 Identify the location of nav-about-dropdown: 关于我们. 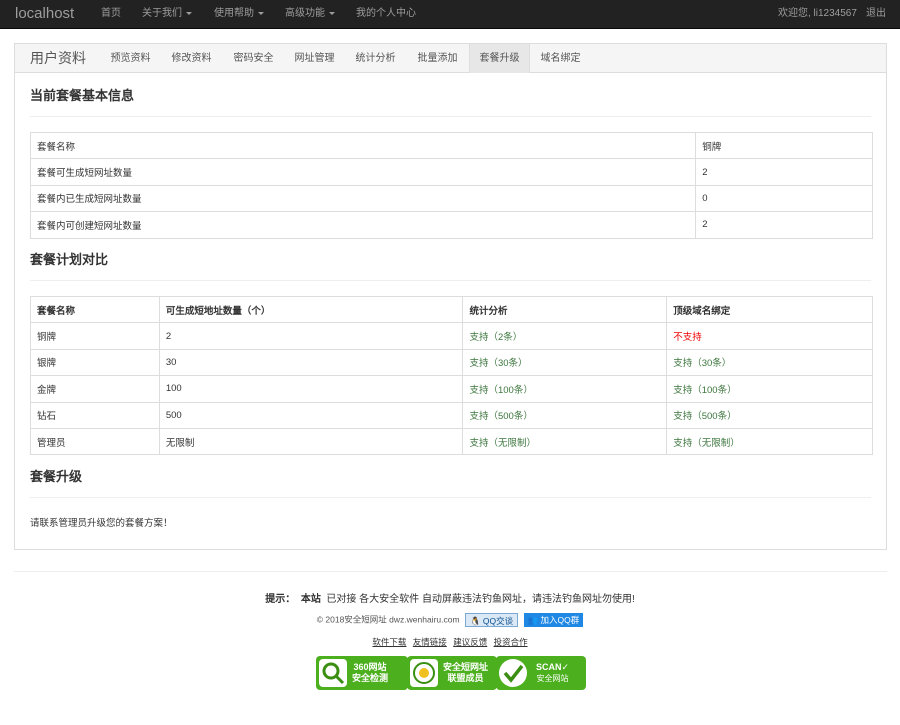
(167, 14).